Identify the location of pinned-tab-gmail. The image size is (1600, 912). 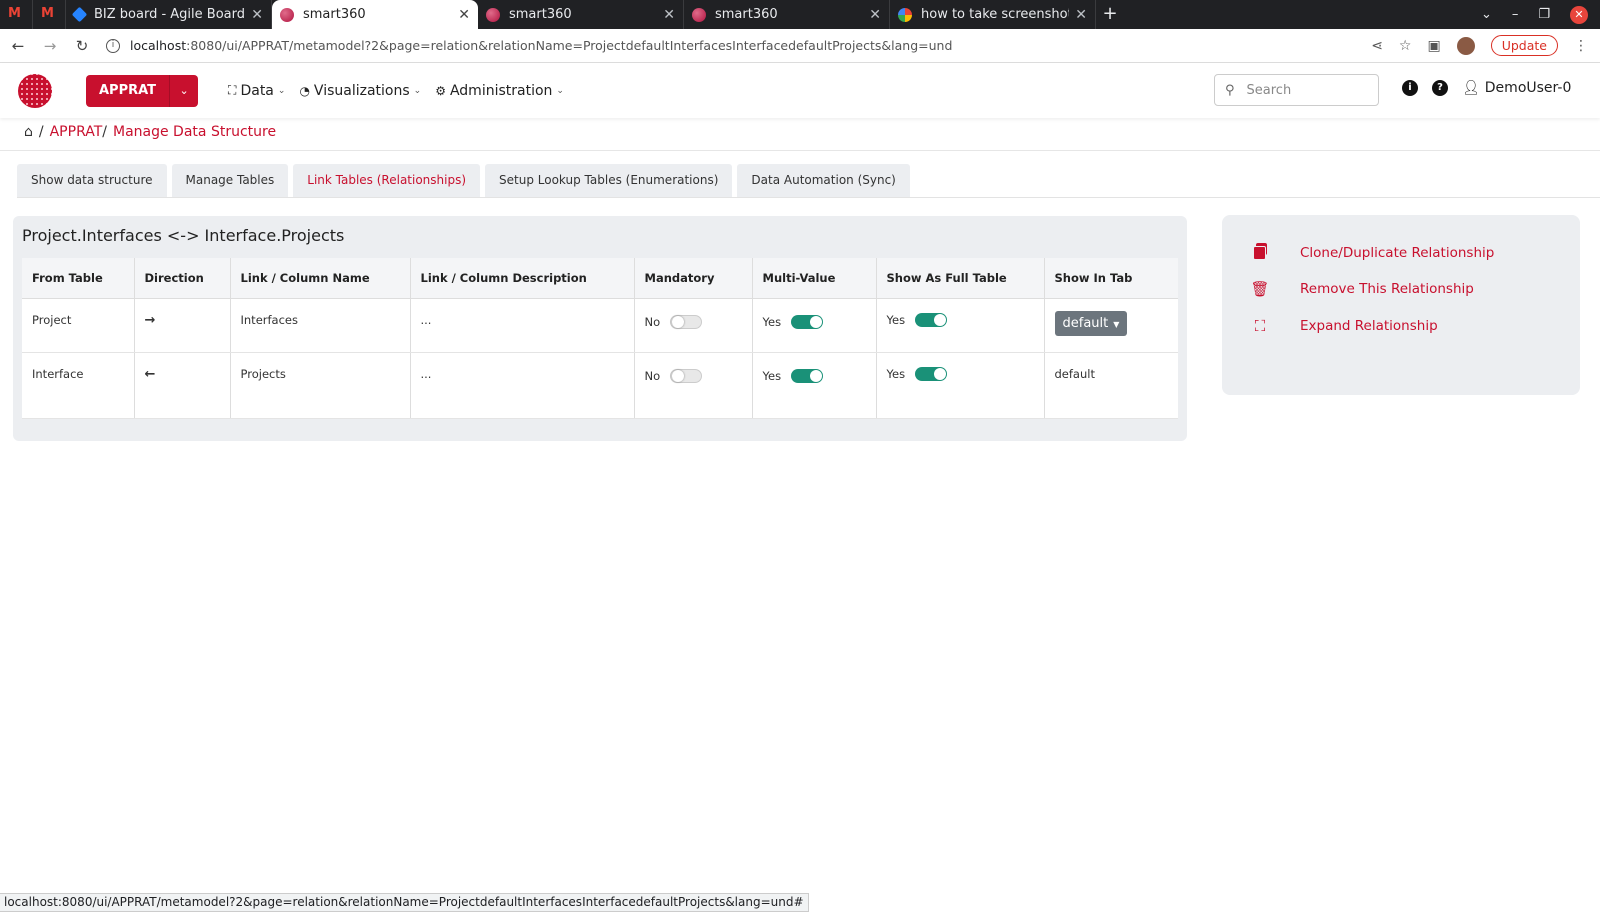
(16, 14).